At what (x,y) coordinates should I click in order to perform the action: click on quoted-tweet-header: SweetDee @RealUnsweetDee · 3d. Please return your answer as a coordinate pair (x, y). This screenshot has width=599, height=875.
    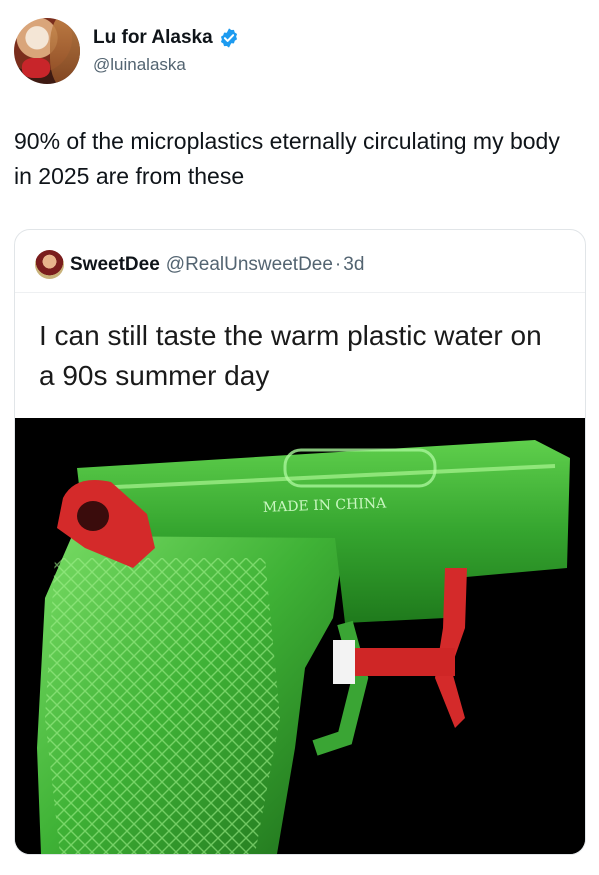
    Looking at the image, I should click on (199, 264).